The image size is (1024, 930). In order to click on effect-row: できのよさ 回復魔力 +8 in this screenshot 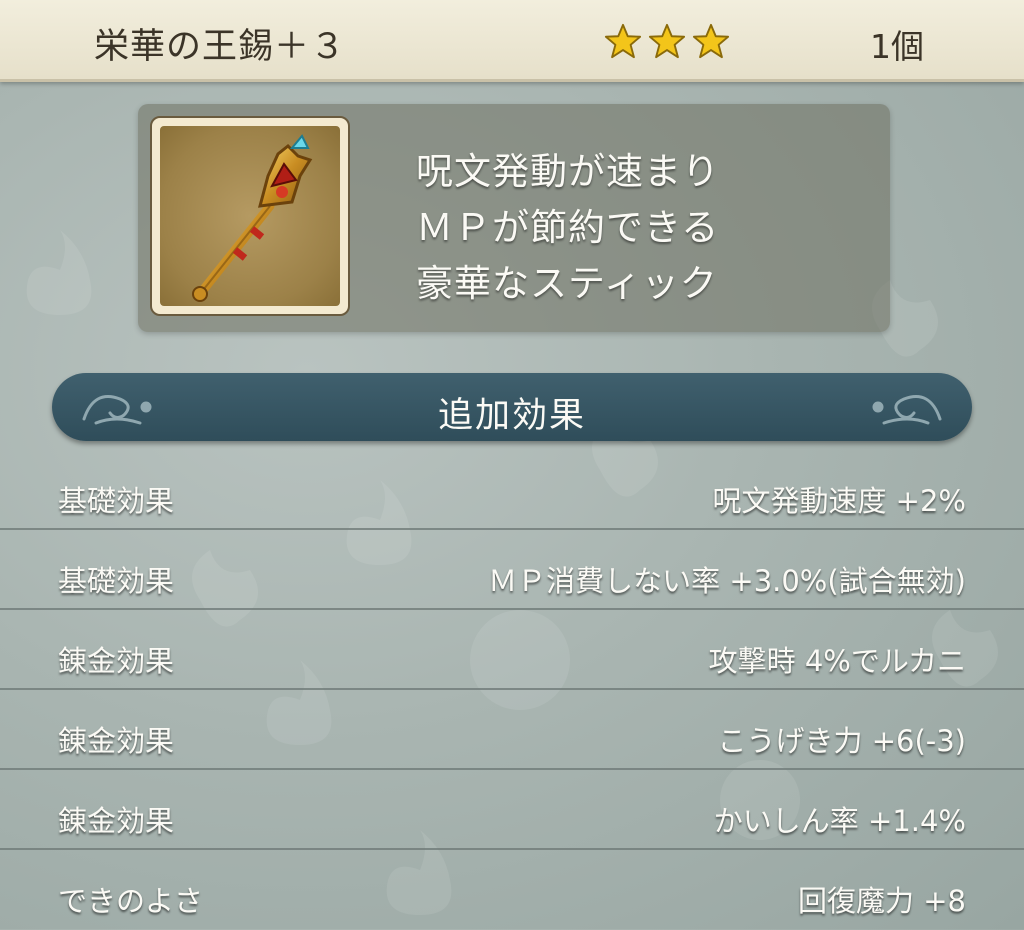, I will do `click(512, 890)`.